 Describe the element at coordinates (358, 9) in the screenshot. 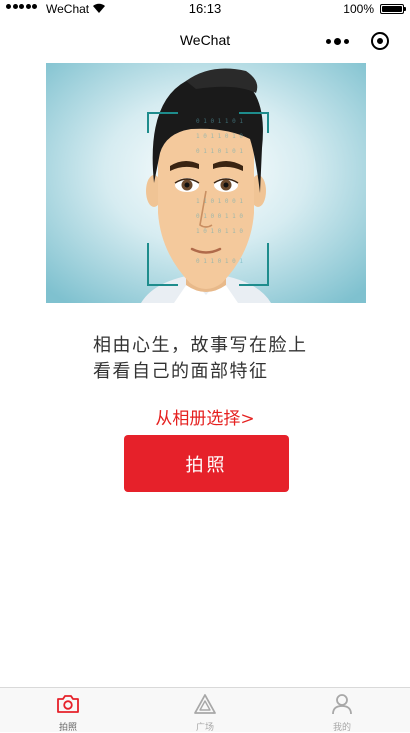

I see `battery-percent: 100%` at that location.